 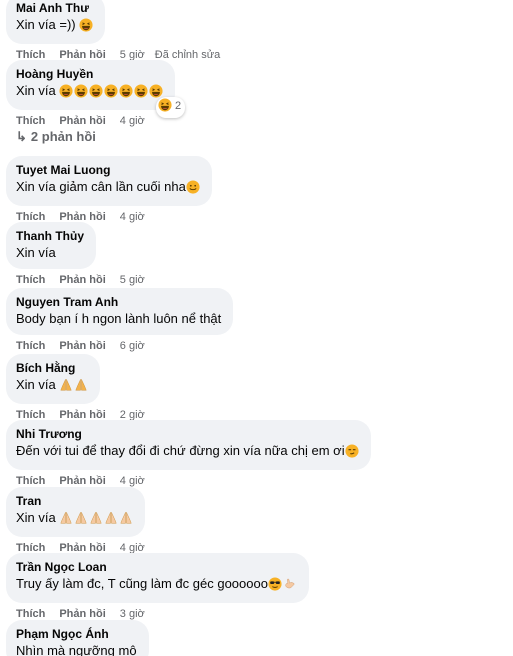 I want to click on comment-bubble: Thanh Thủy Xin vía, so click(x=51, y=245).